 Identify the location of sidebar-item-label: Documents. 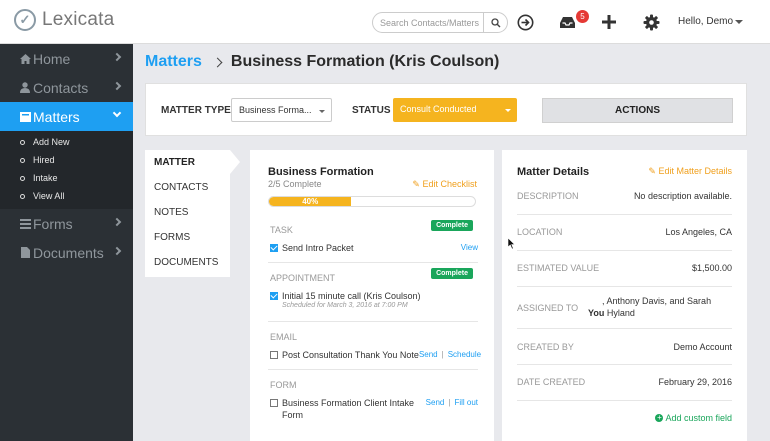
(68, 252).